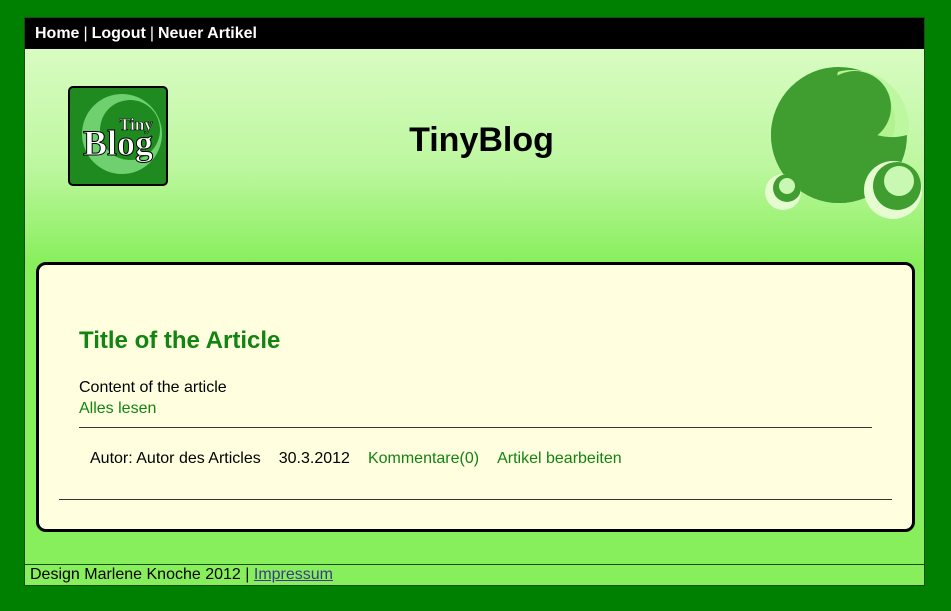 This screenshot has height=611, width=951. I want to click on impressum-link: Impressum, so click(293, 574).